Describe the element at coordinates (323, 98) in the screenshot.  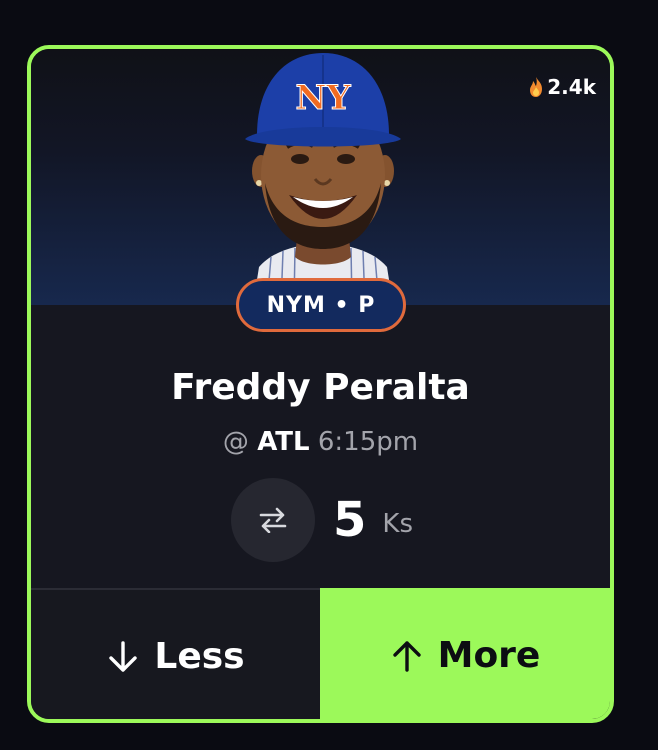
I see `svg-text: NY` at that location.